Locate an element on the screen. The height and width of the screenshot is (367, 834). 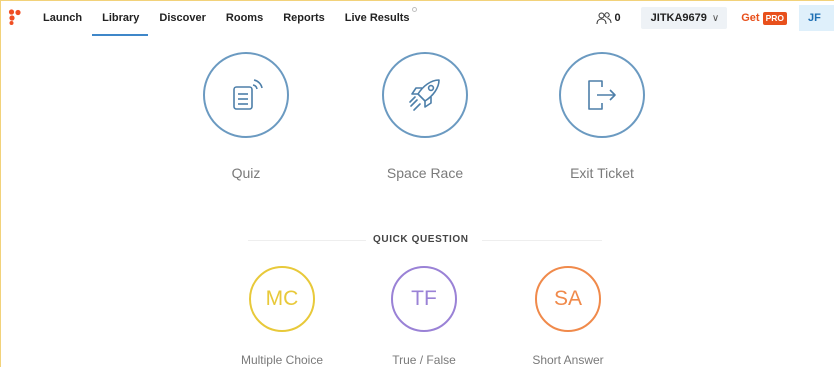
rocket-icon is located at coordinates (424, 95).